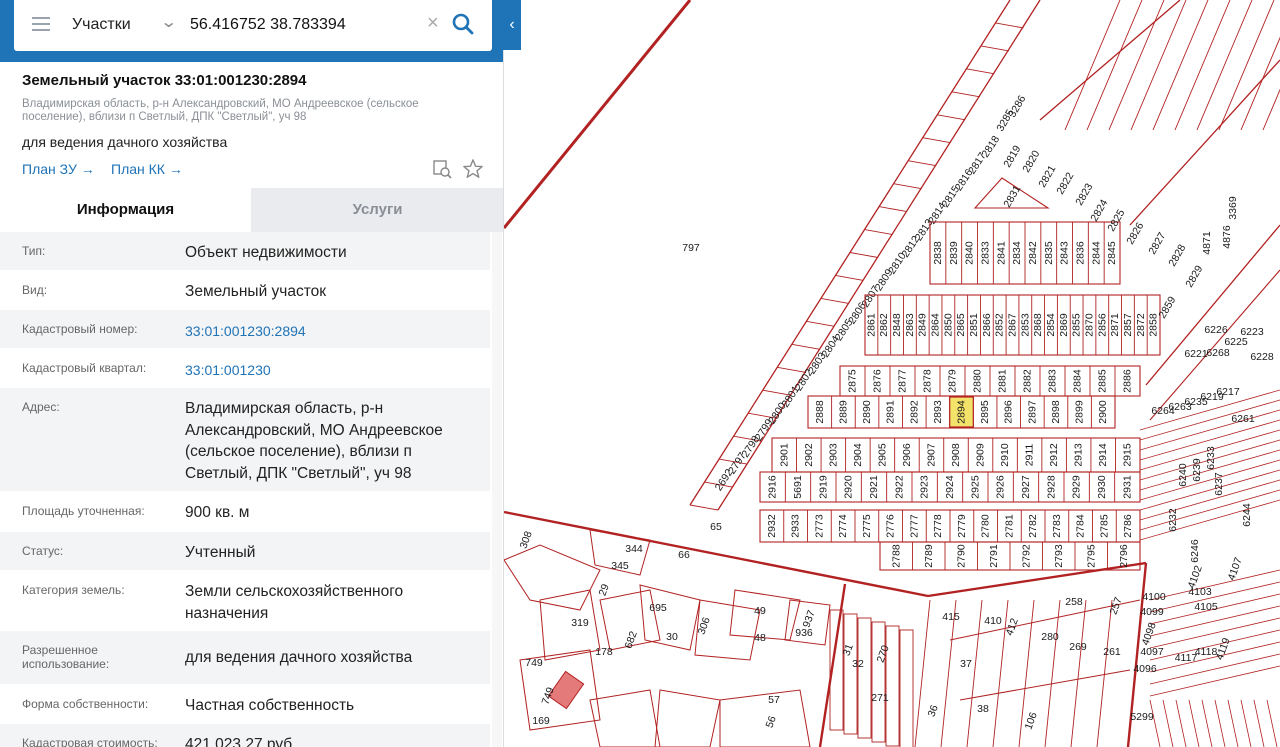 The image size is (1280, 747). What do you see at coordinates (929, 556) in the screenshot?
I see `parcel-label: 2789` at bounding box center [929, 556].